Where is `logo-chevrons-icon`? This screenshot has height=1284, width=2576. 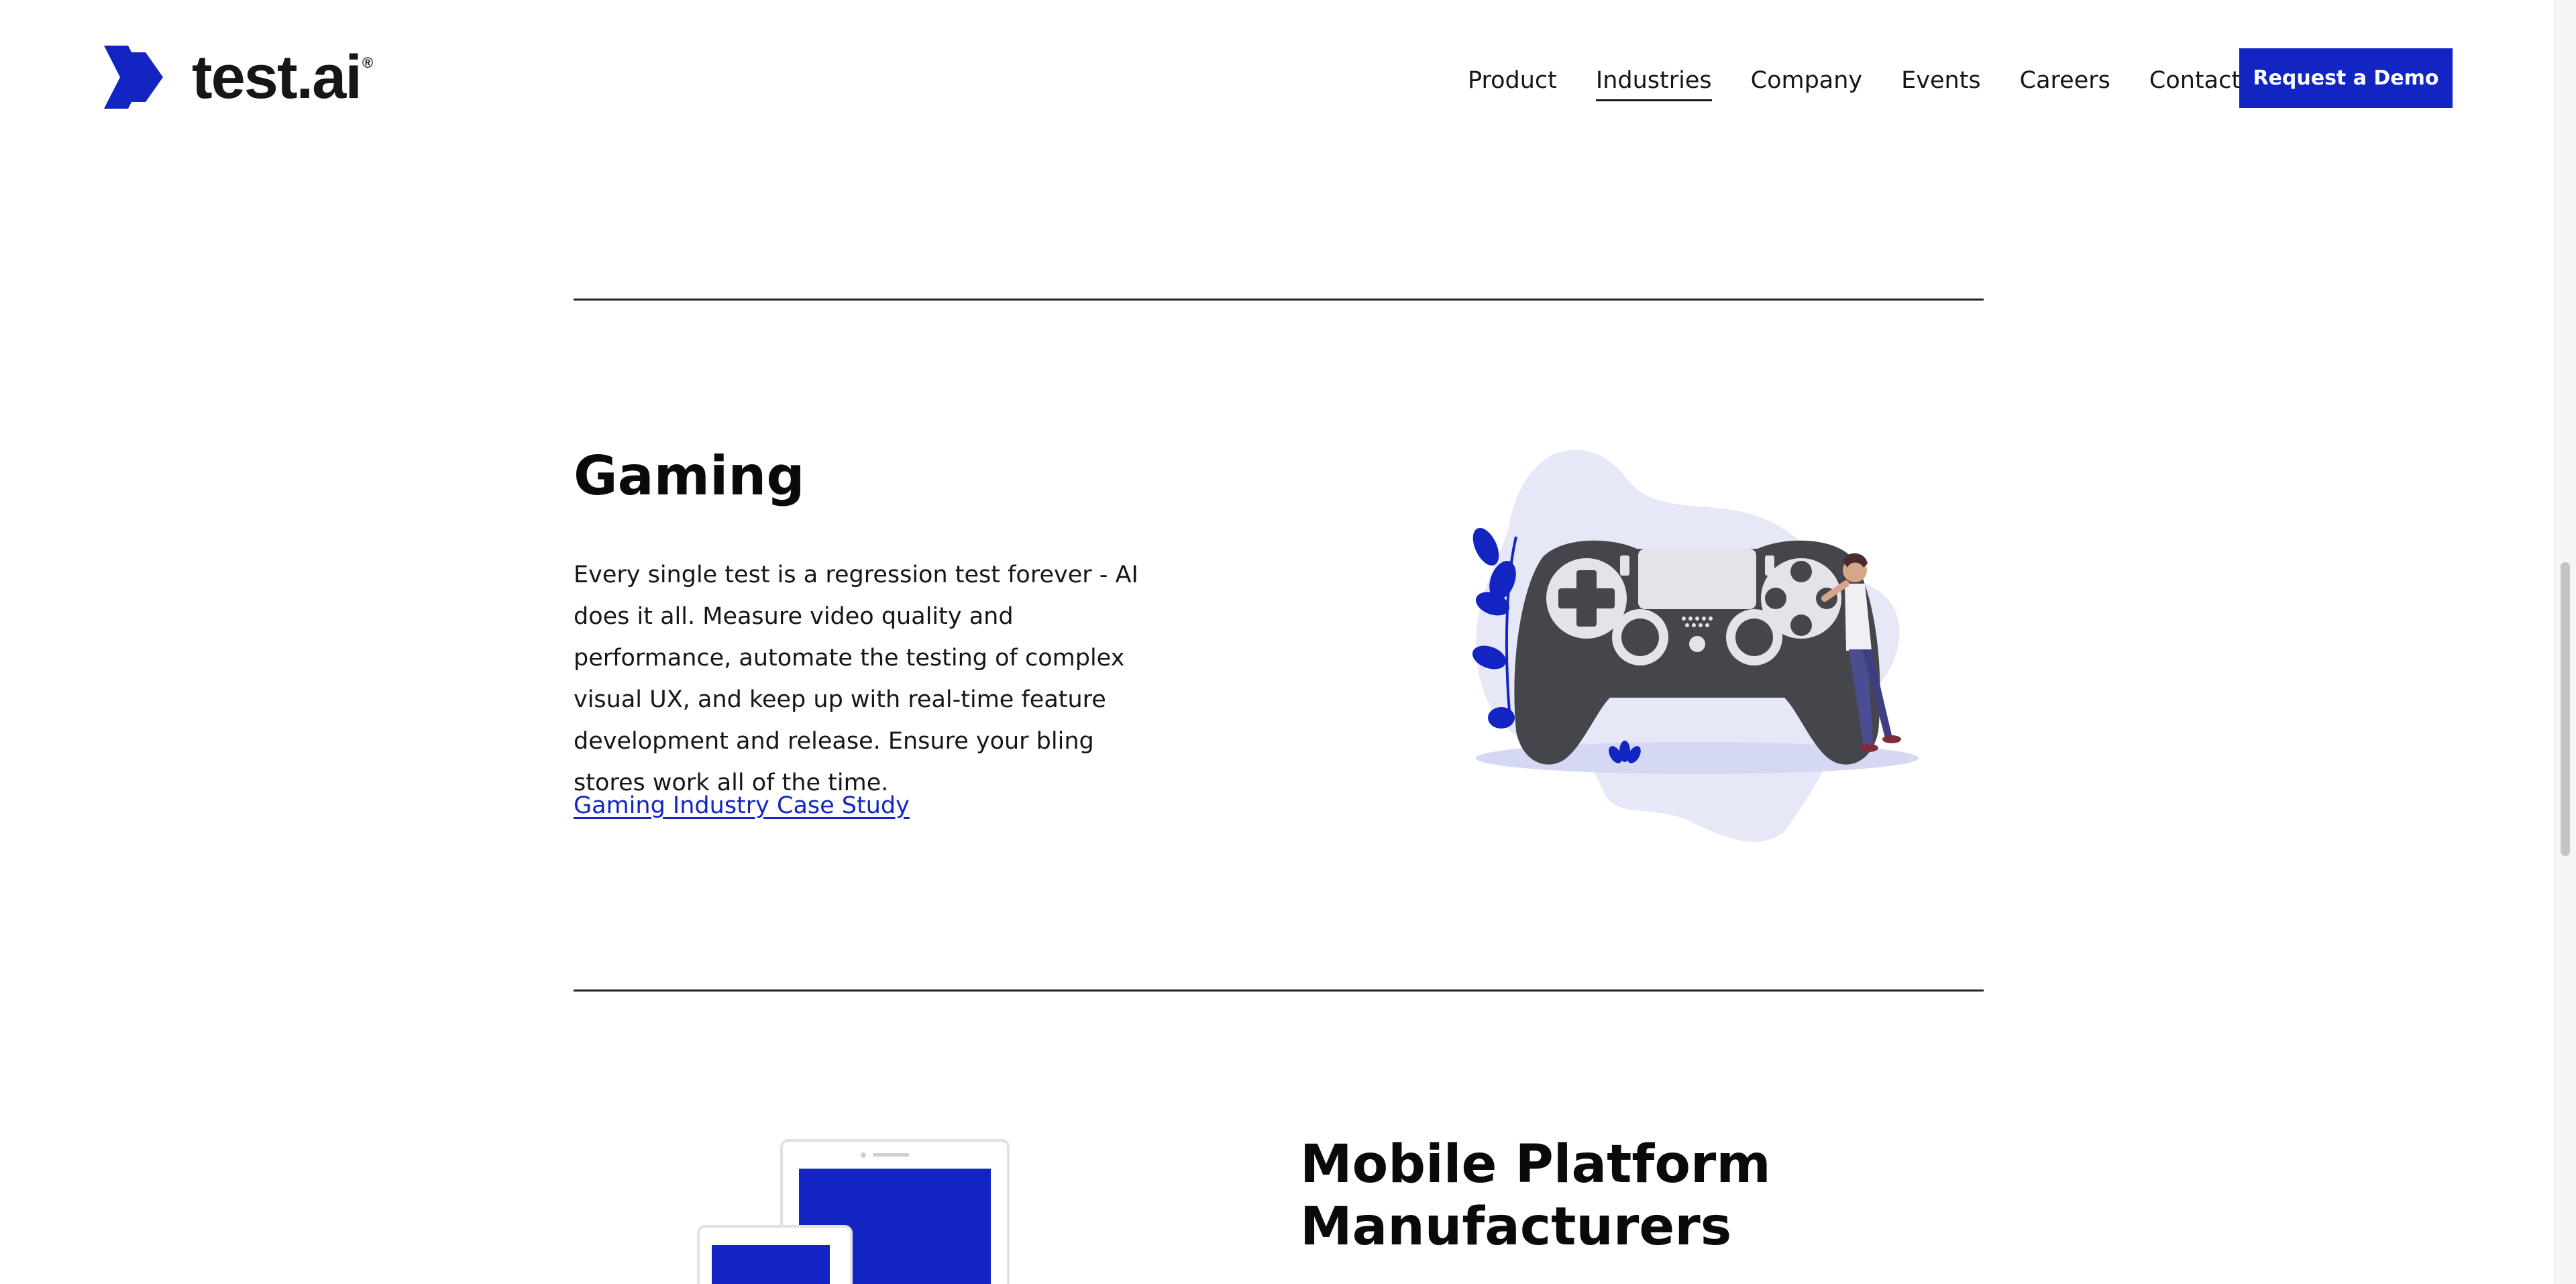 logo-chevrons-icon is located at coordinates (133, 77).